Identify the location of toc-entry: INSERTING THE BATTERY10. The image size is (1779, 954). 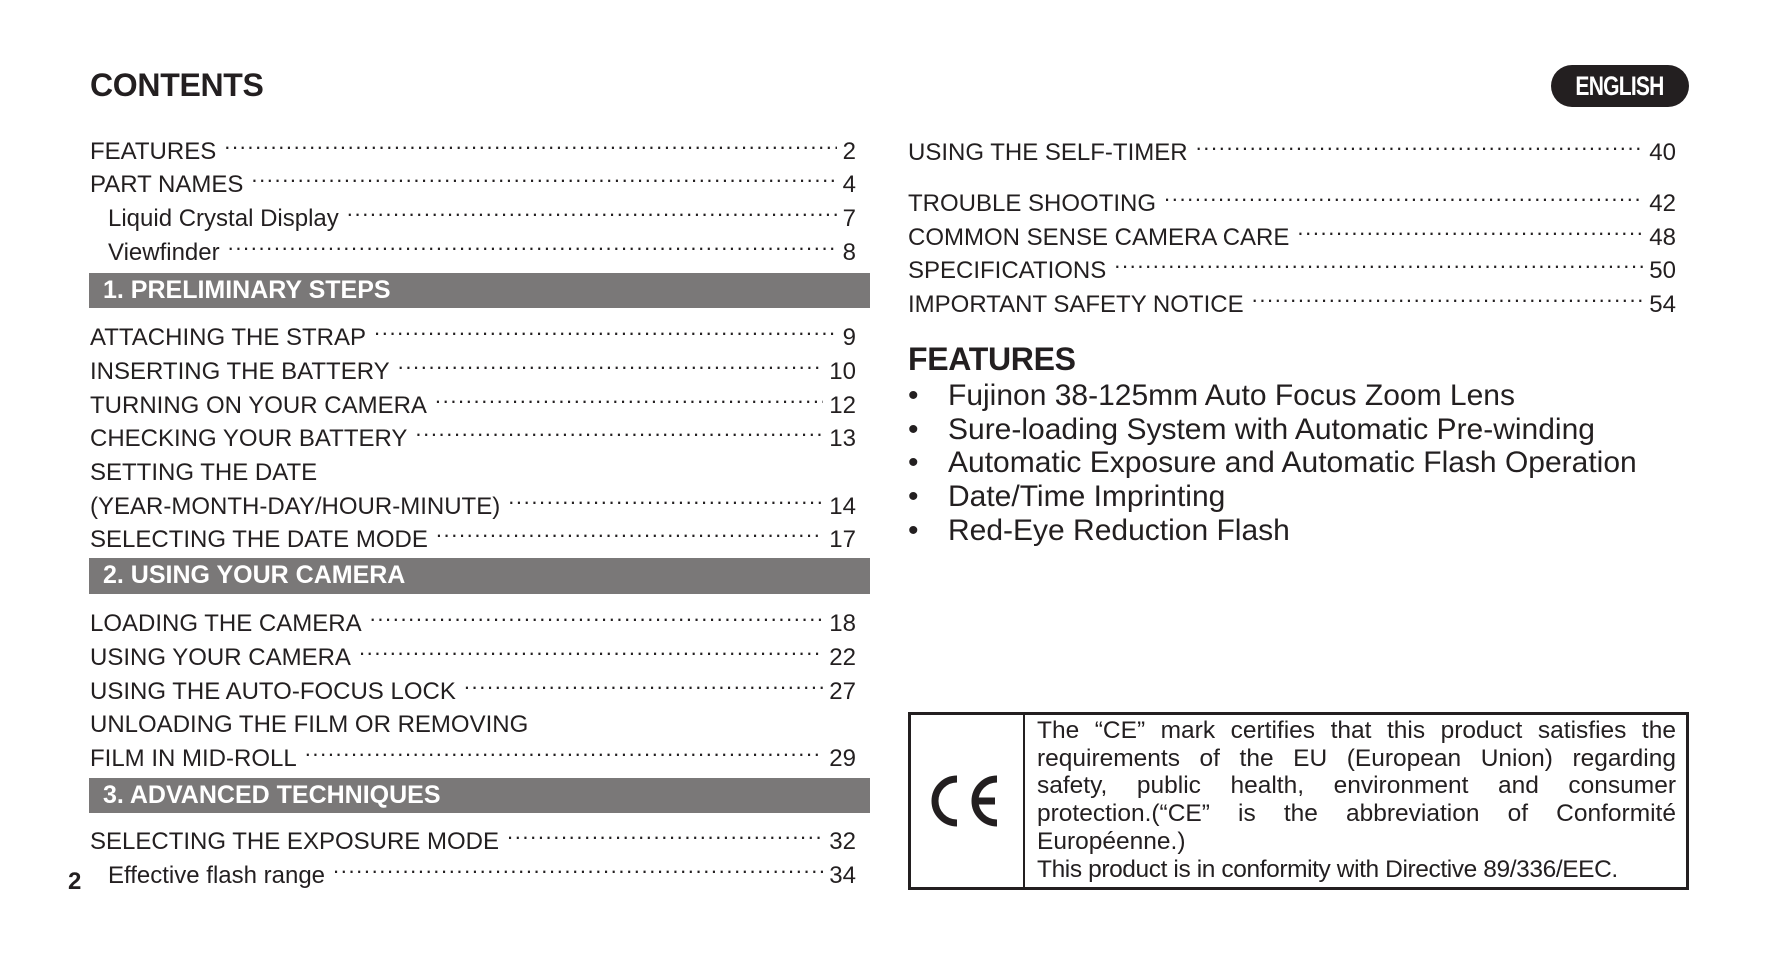
(473, 365).